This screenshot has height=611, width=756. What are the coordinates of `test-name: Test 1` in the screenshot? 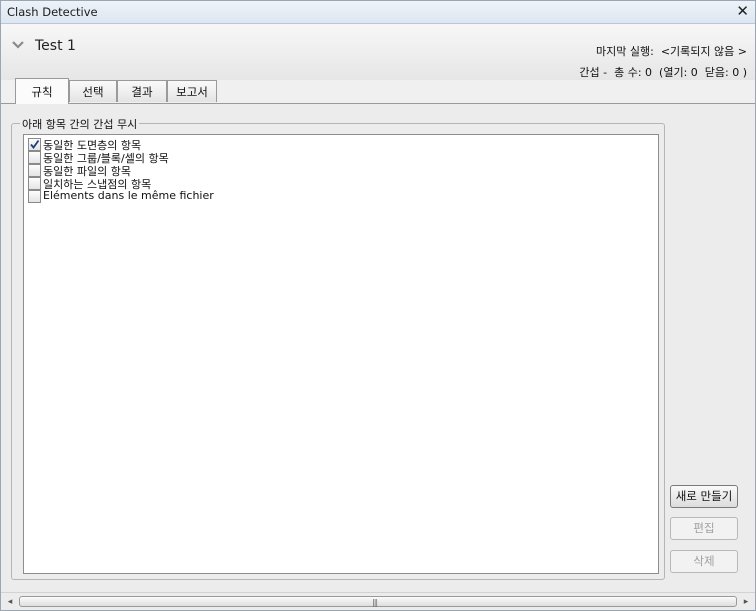 It's located at (55, 46).